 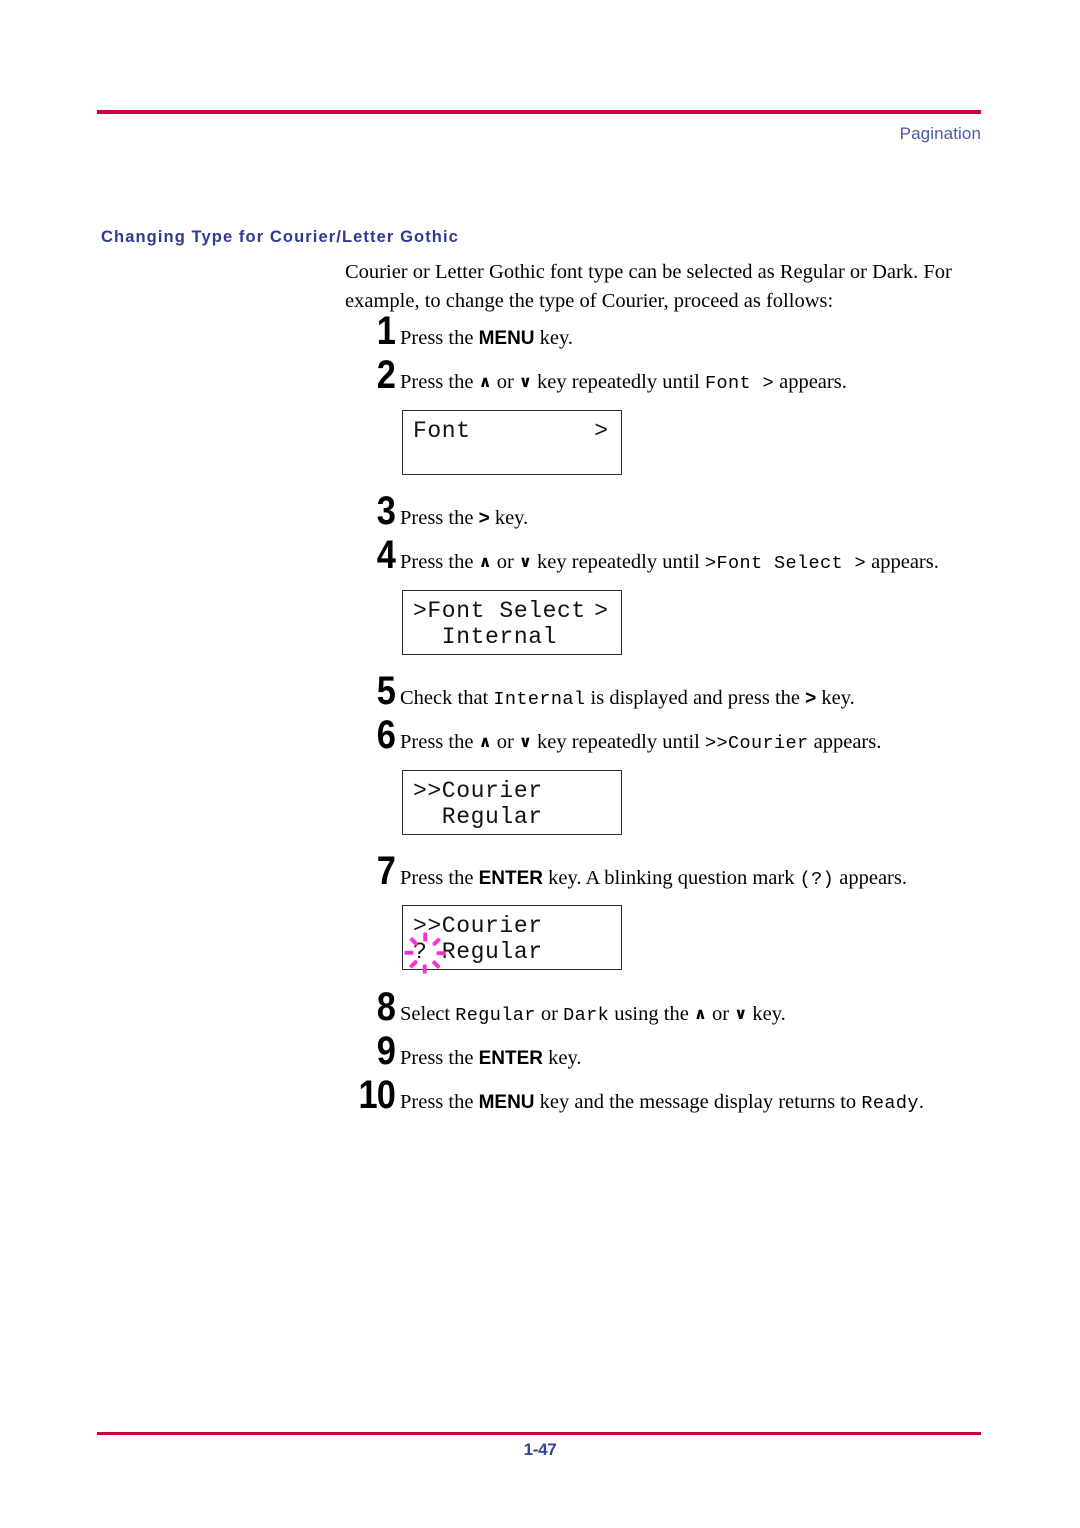 I want to click on step-number: 10, so click(x=376, y=1095).